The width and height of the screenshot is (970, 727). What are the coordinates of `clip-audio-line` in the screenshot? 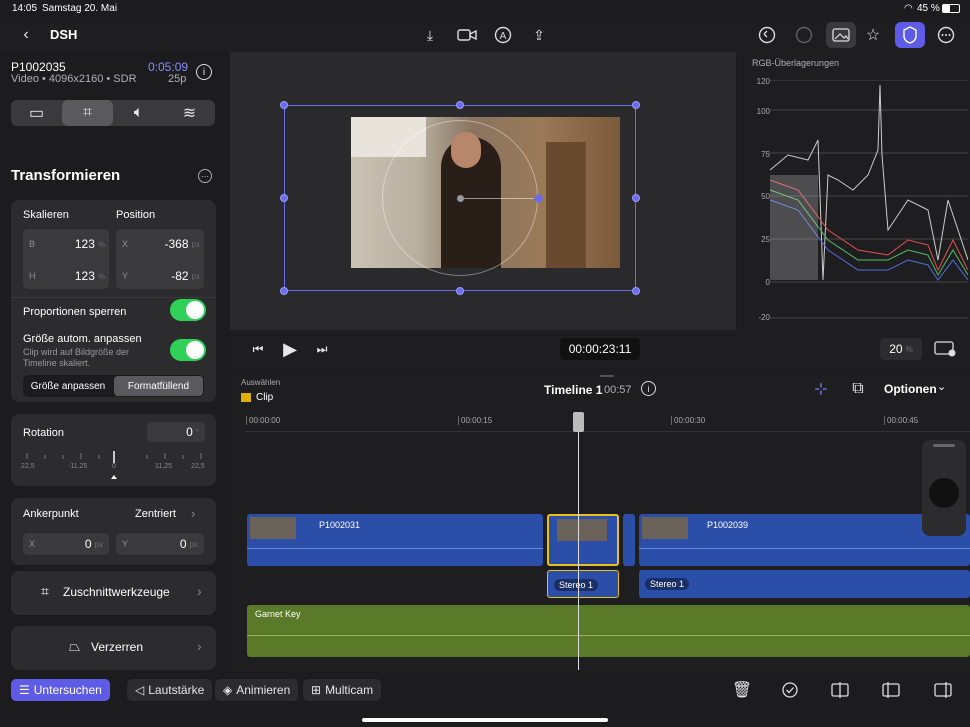 It's located at (395, 548).